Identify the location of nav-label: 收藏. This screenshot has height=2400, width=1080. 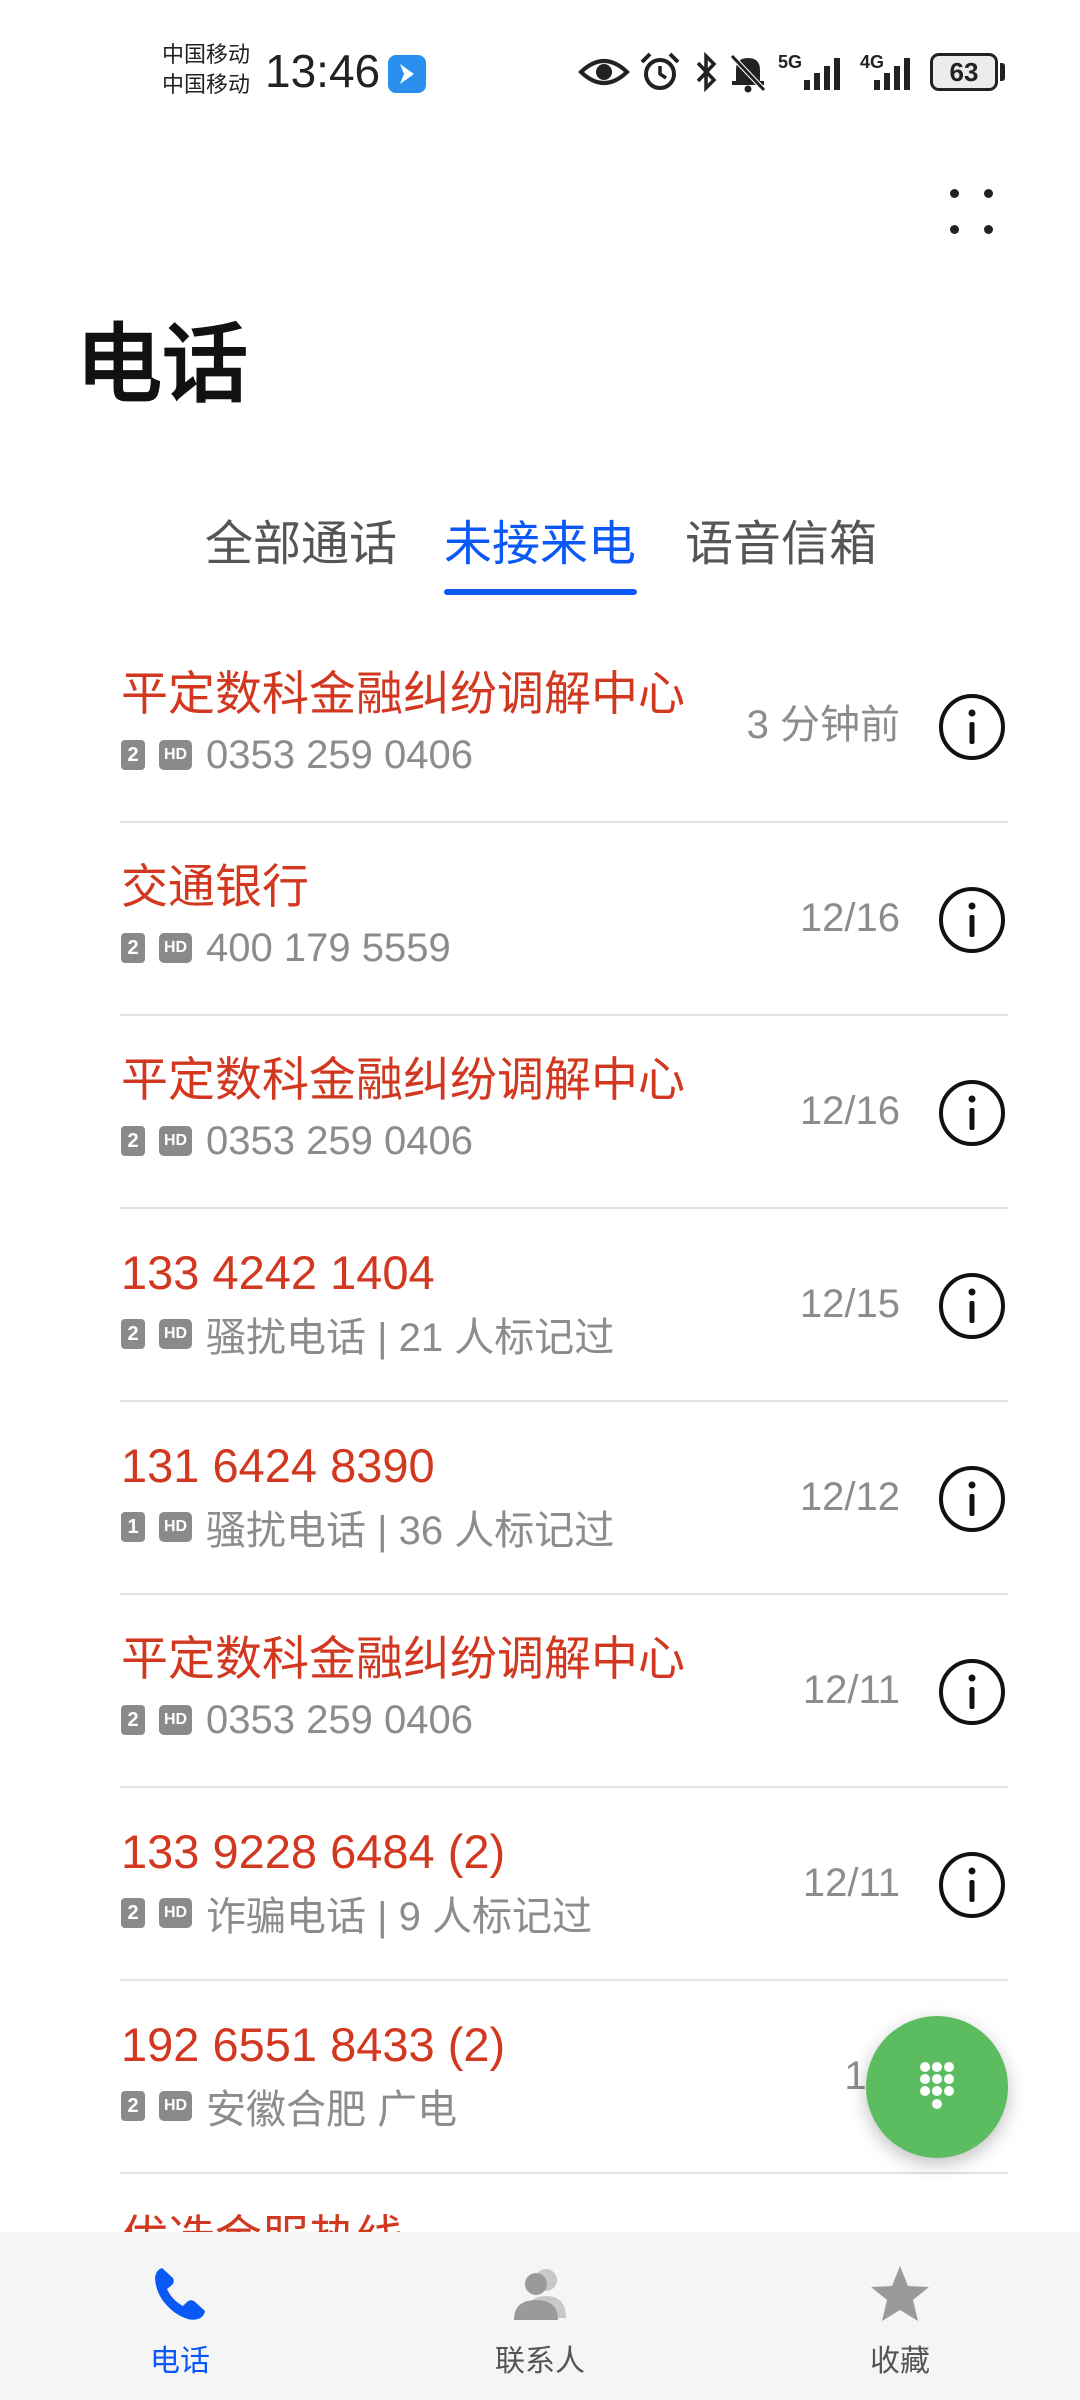
(900, 2361).